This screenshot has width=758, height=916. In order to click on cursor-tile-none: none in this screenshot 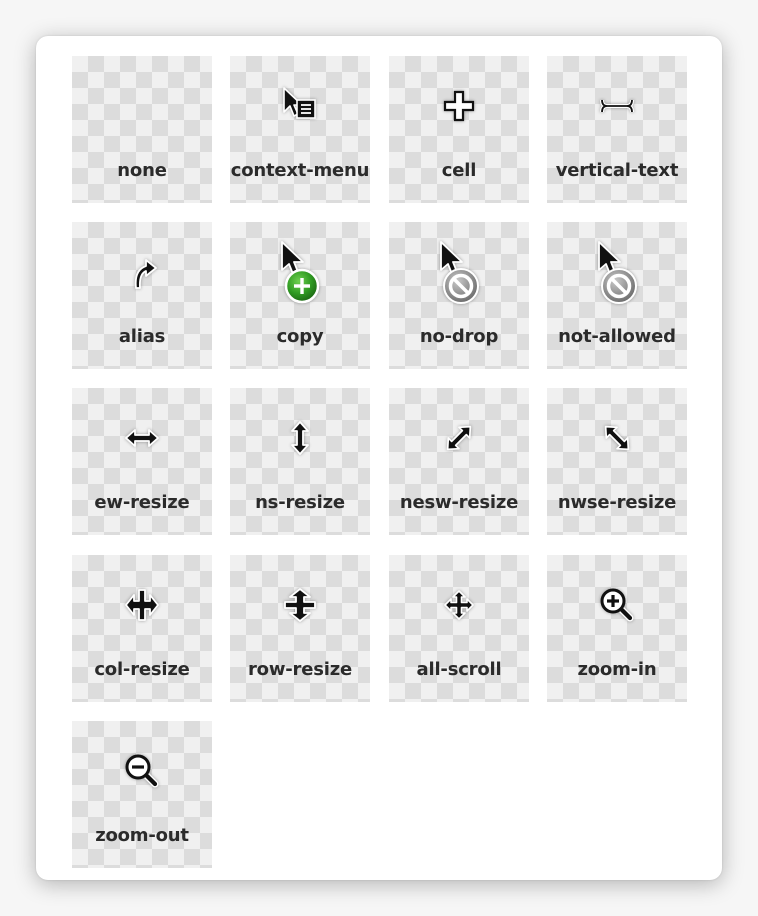, I will do `click(142, 129)`.